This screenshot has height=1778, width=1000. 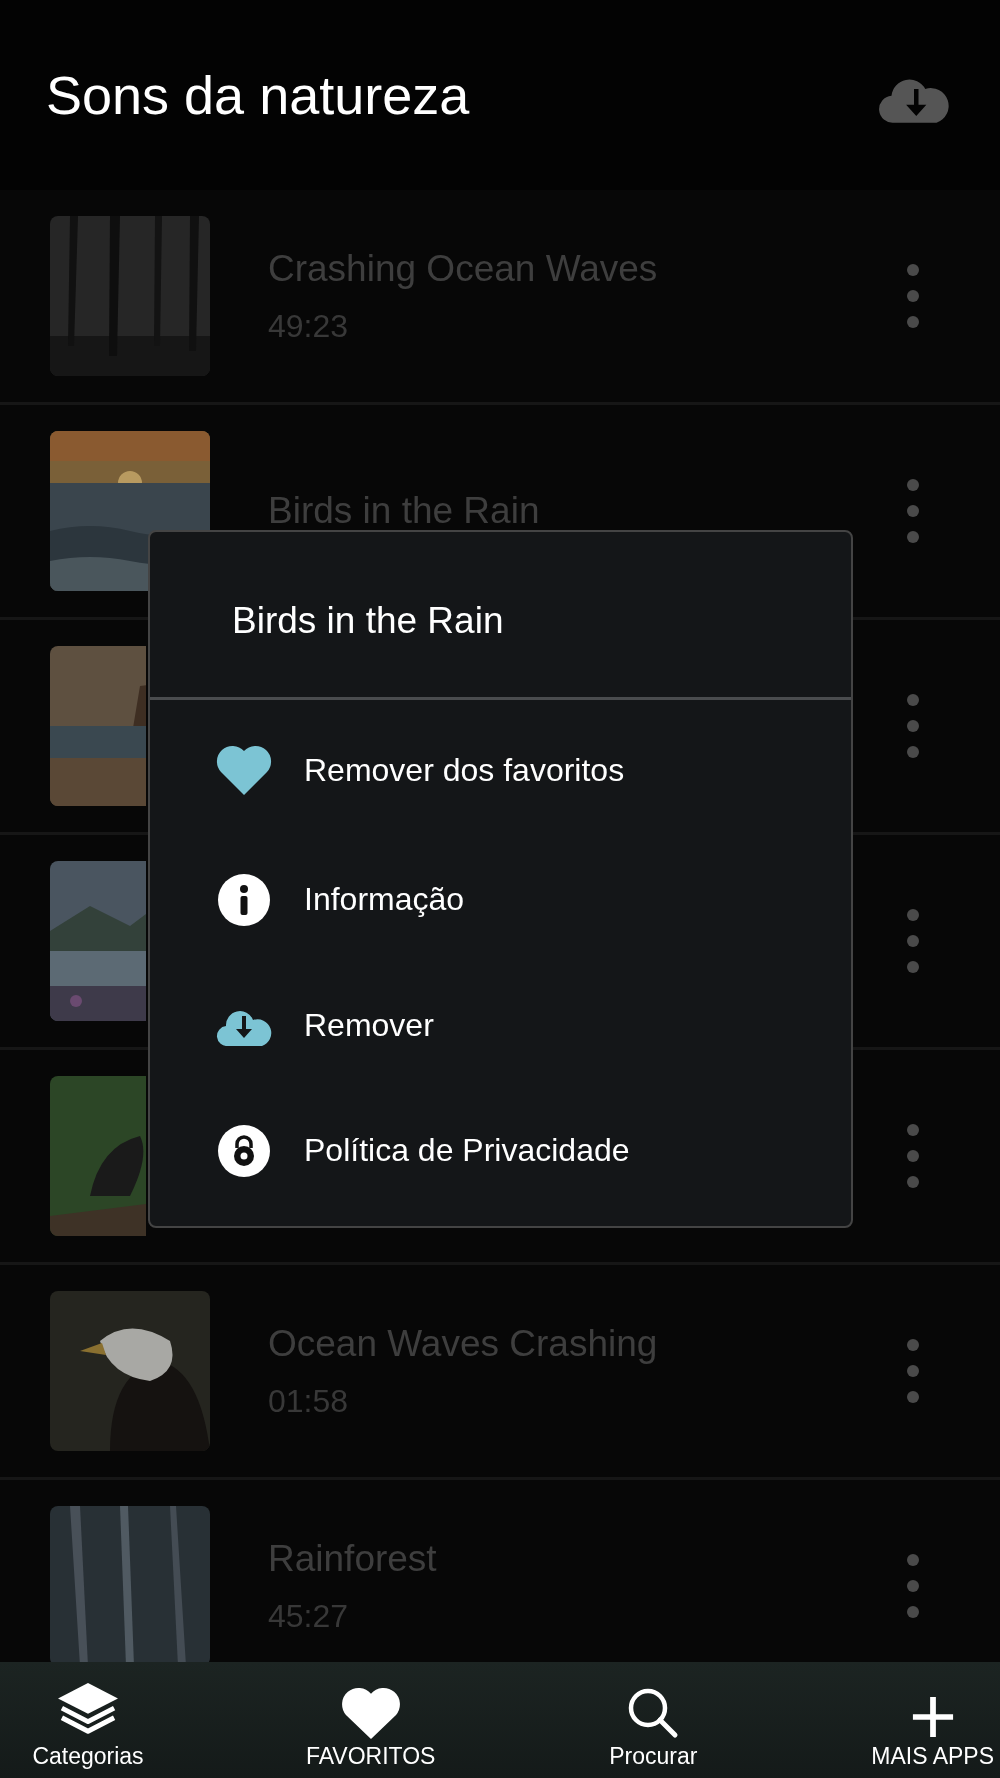 I want to click on menu-item: Informação, so click(x=500, y=899).